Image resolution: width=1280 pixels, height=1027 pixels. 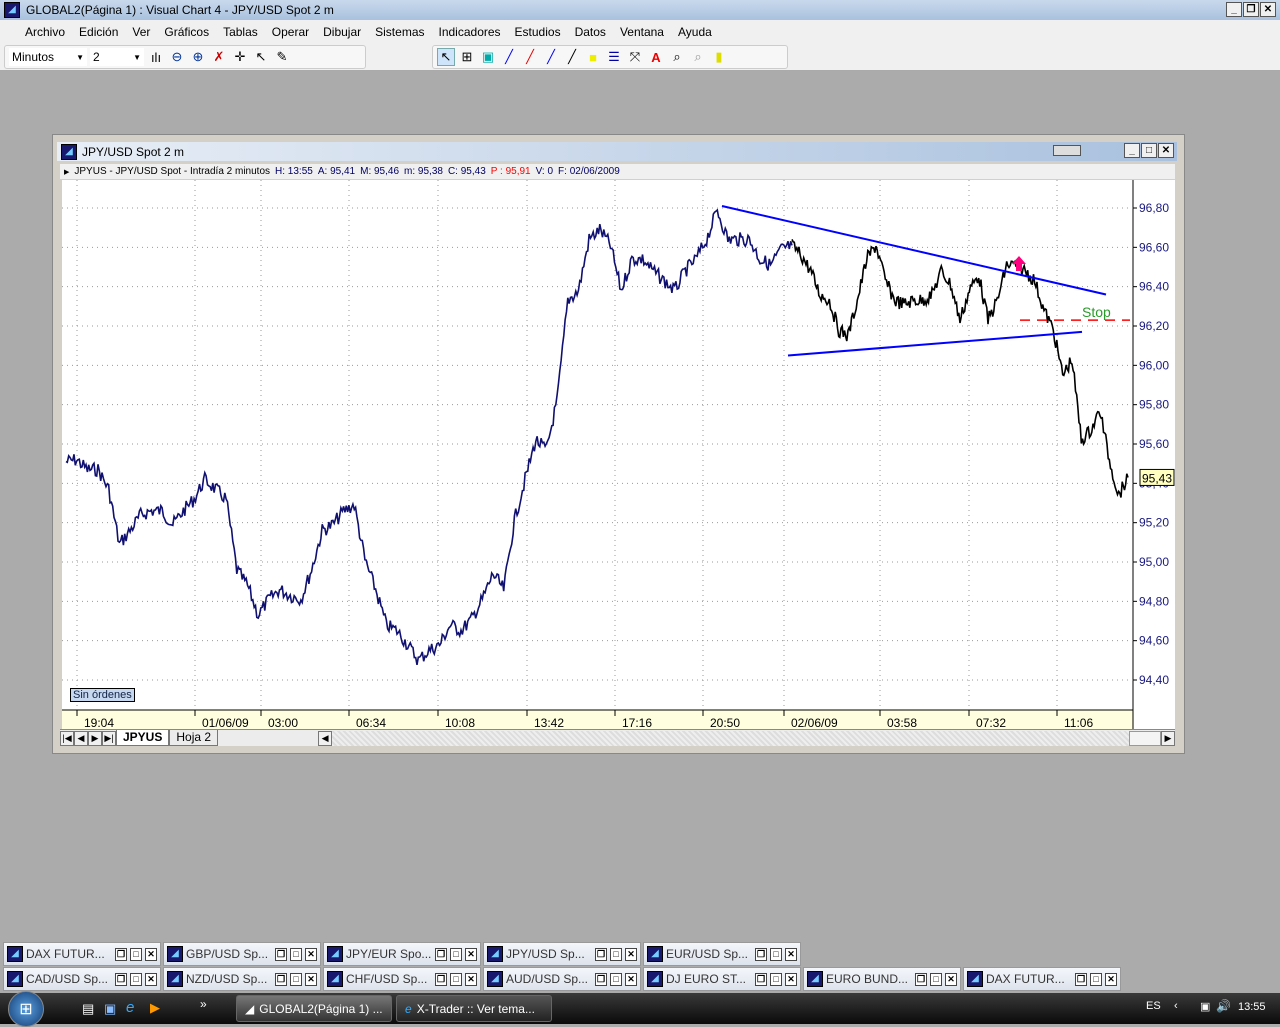 I want to click on minimized-window: ◢ NZD/USD Sp... ❐ □ ✕, so click(x=242, y=979).